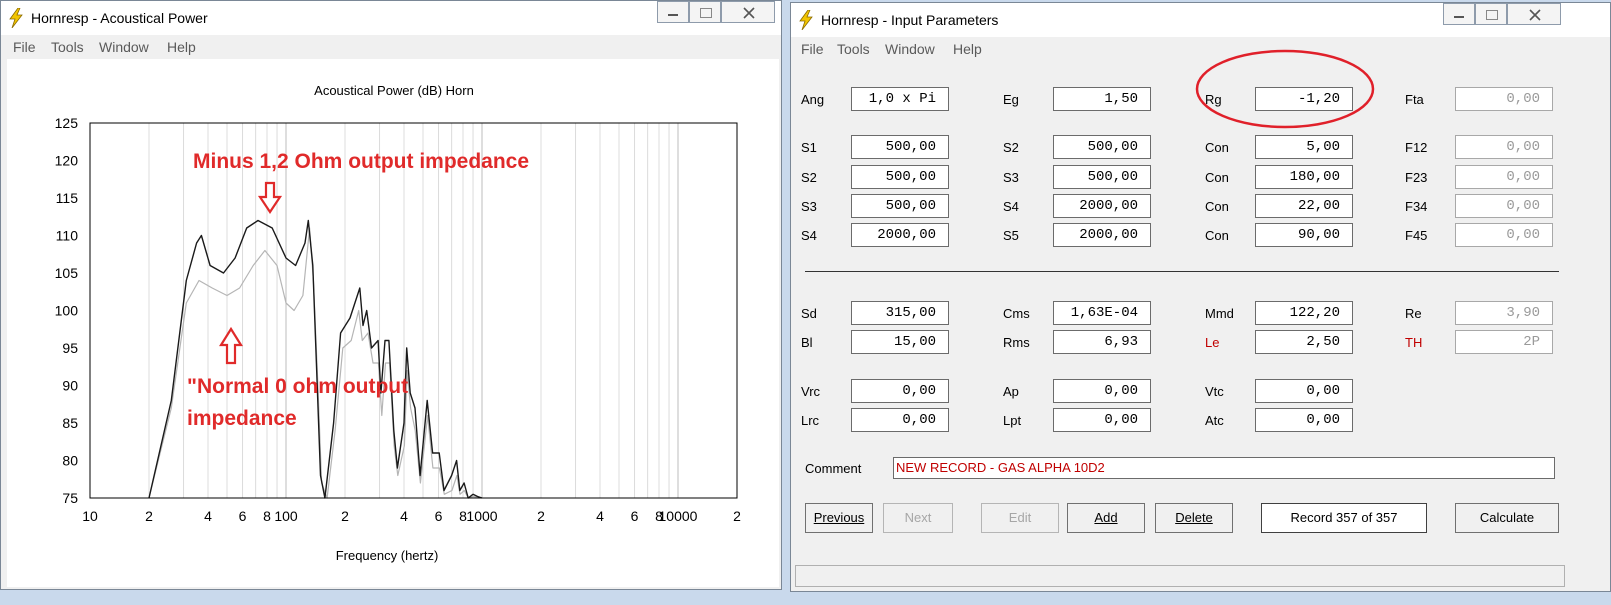 Image resolution: width=1611 pixels, height=605 pixels. I want to click on param-field: 15,00, so click(900, 342).